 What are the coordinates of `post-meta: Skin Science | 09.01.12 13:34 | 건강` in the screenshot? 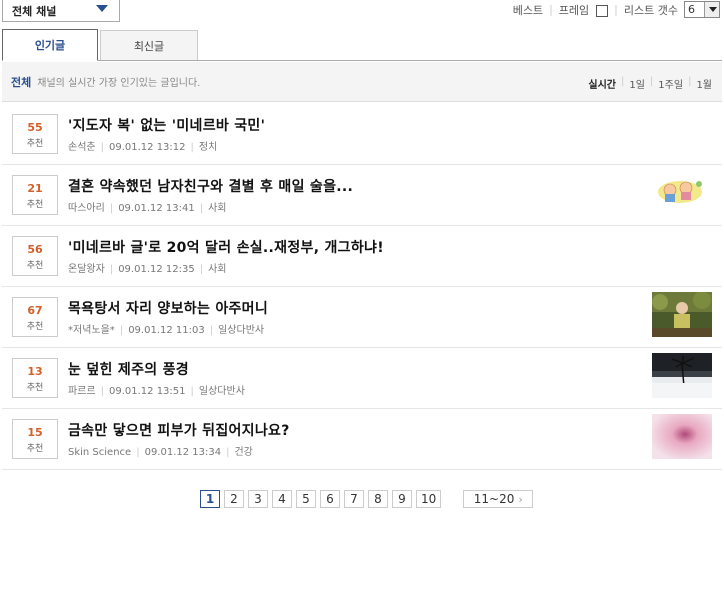 It's located at (160, 450).